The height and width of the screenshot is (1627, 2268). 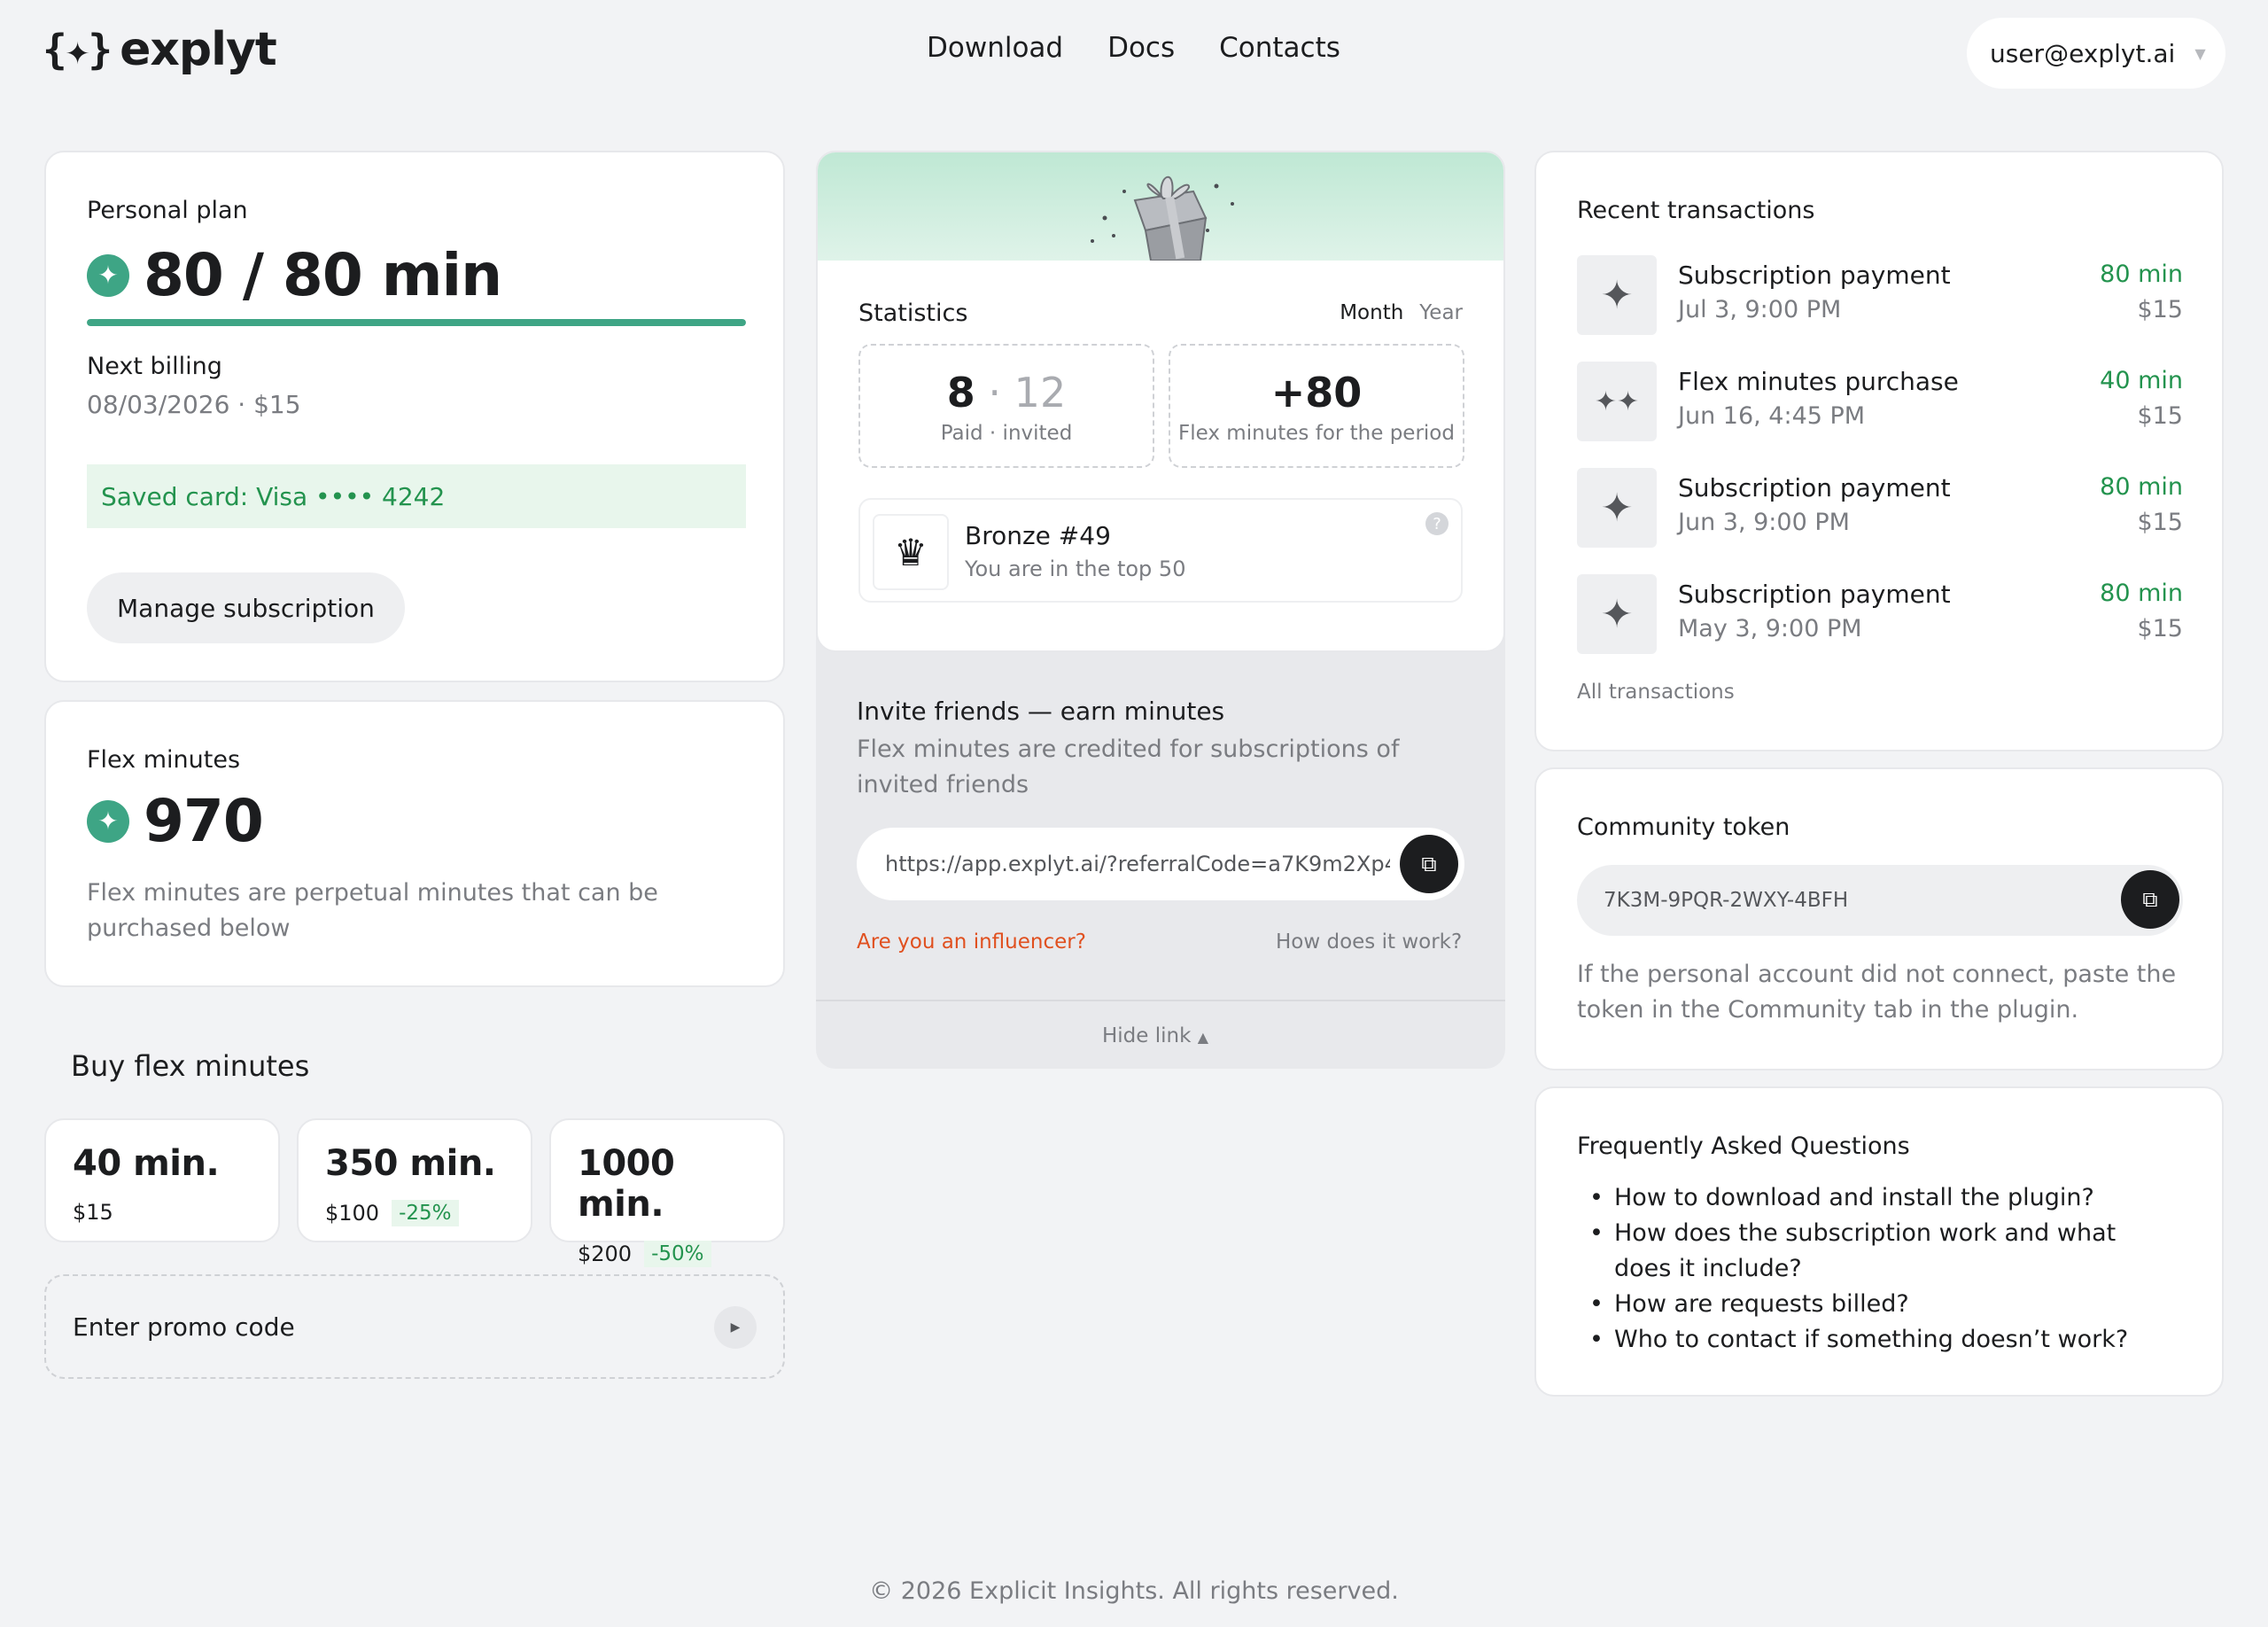 I want to click on package-price: $200, so click(x=605, y=1254).